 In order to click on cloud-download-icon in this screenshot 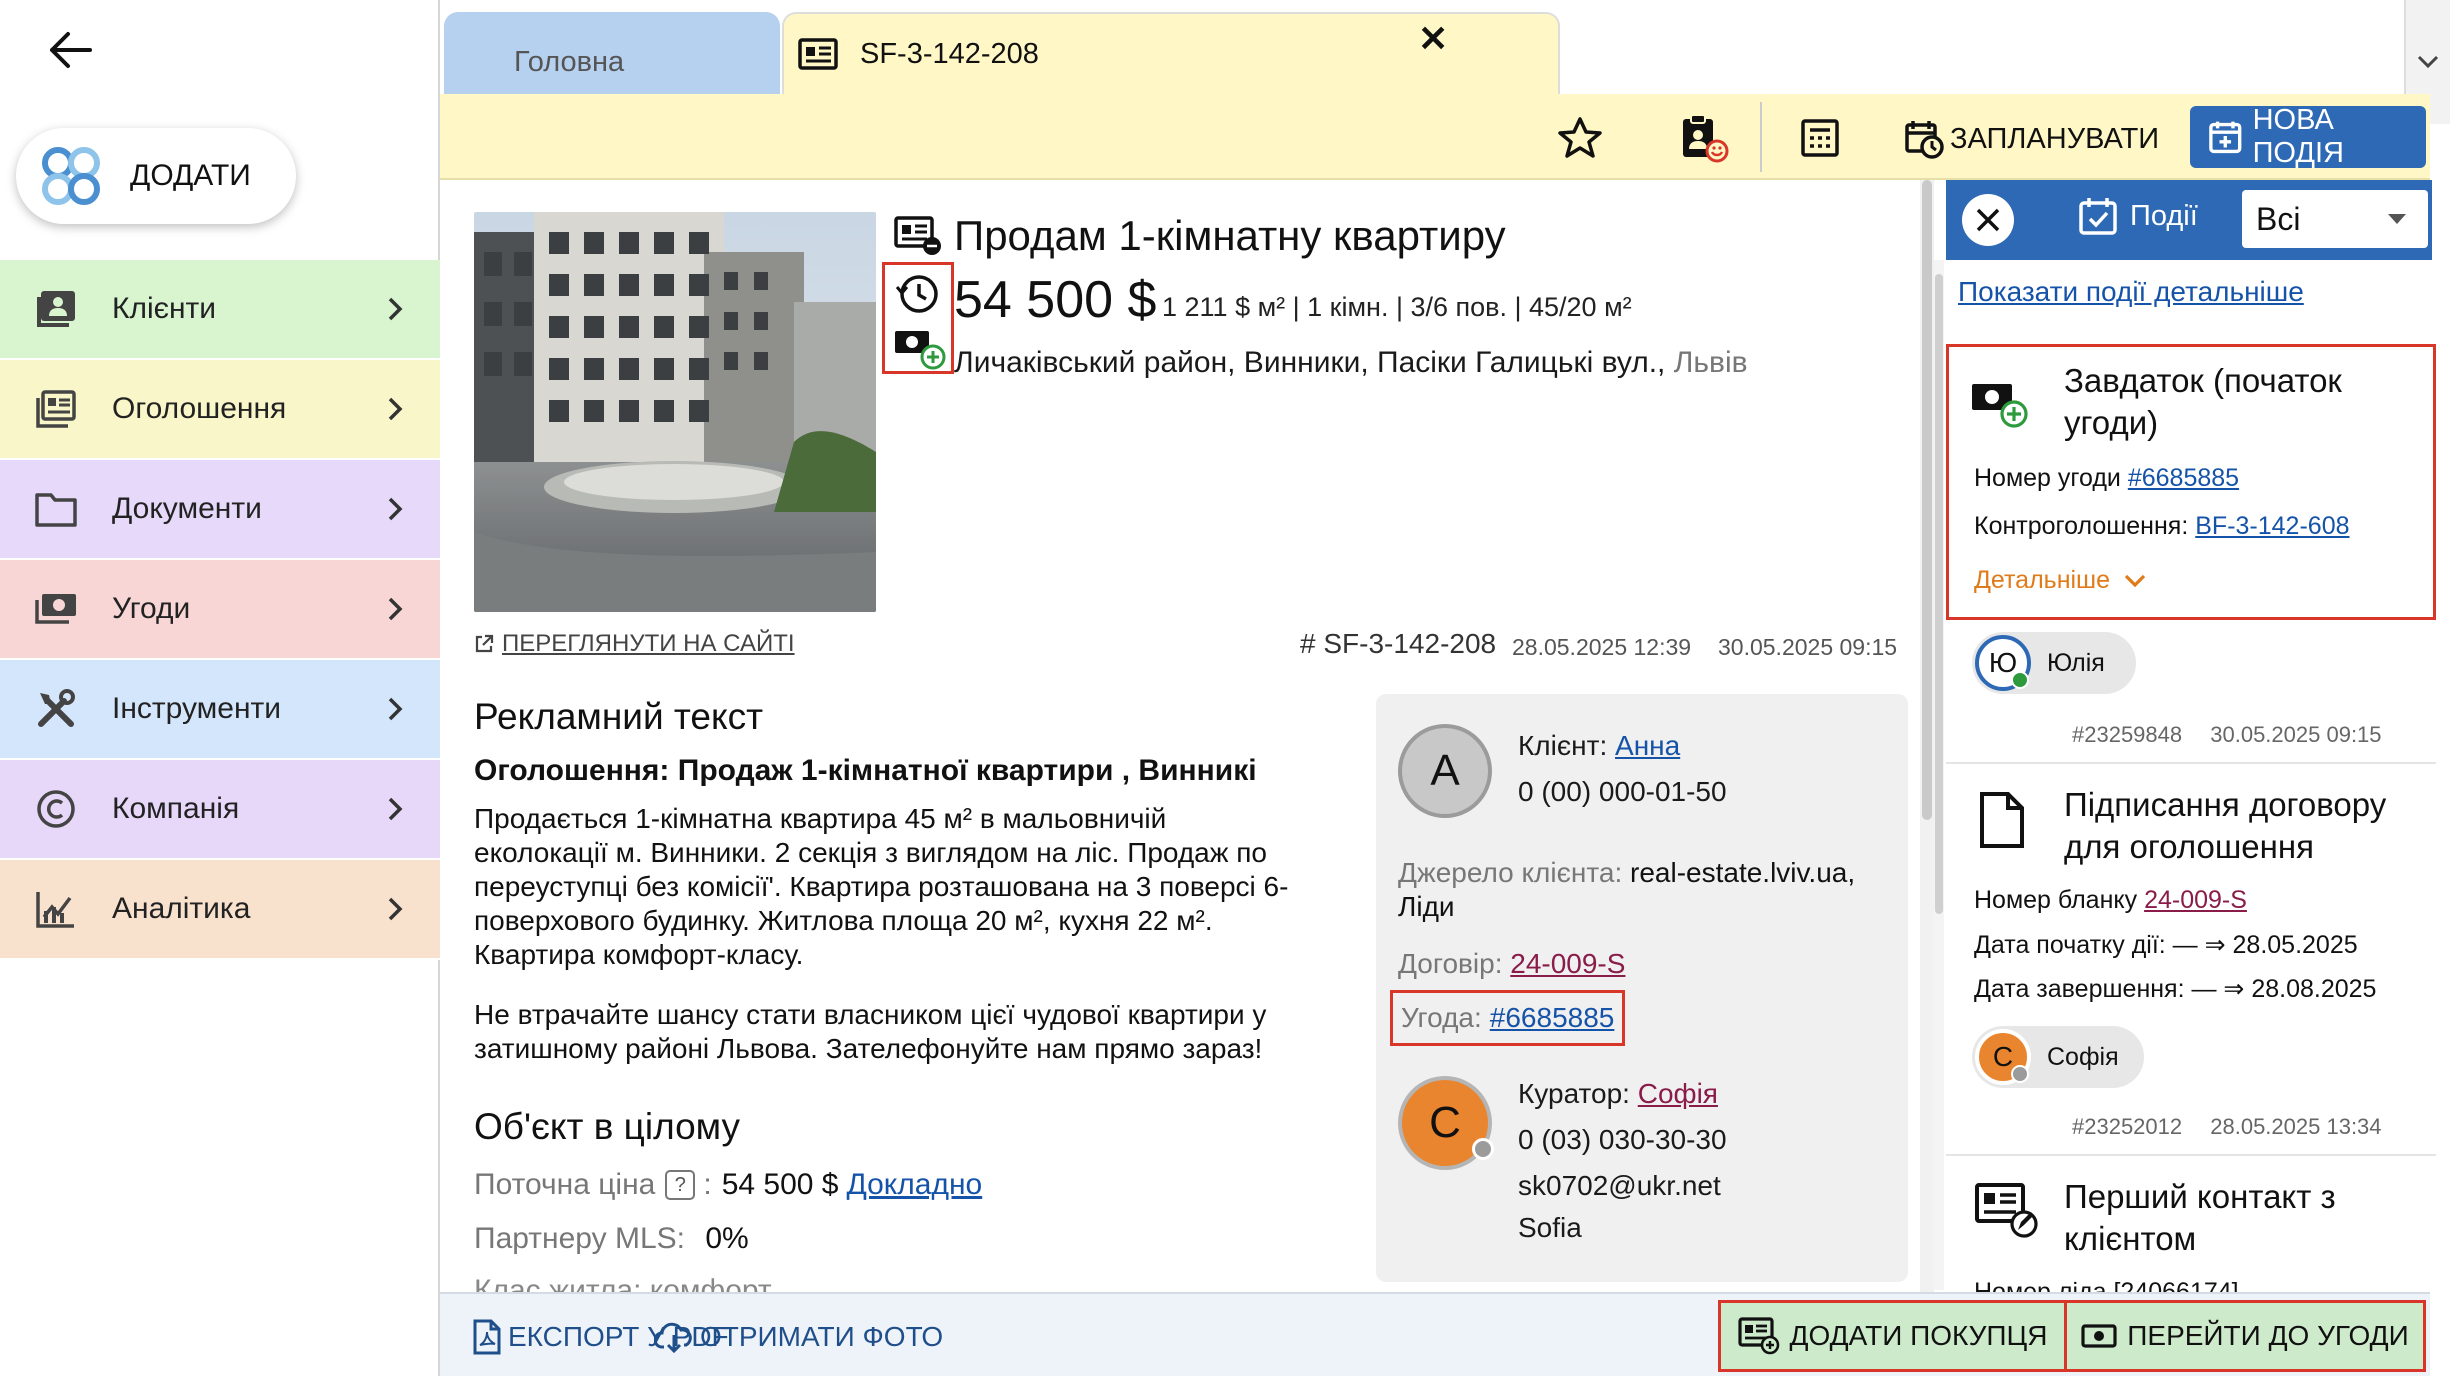, I will do `click(673, 1337)`.